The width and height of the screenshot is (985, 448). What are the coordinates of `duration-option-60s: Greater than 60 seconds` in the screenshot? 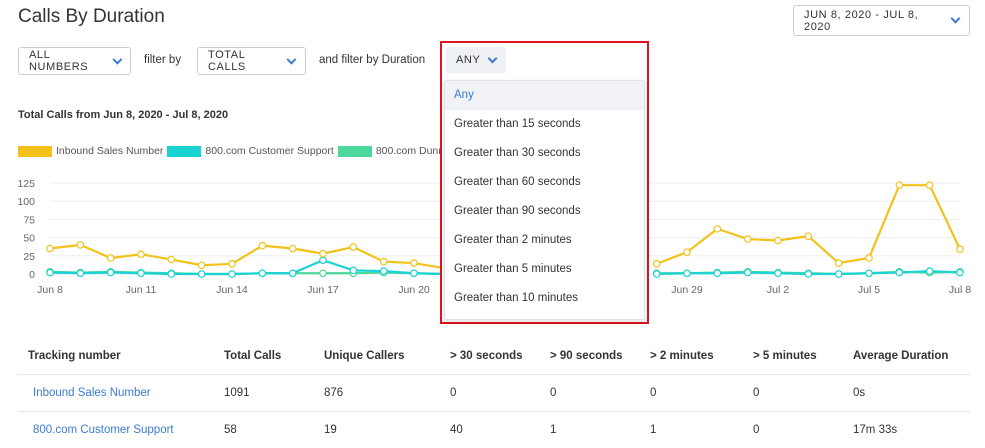 It's located at (544, 182).